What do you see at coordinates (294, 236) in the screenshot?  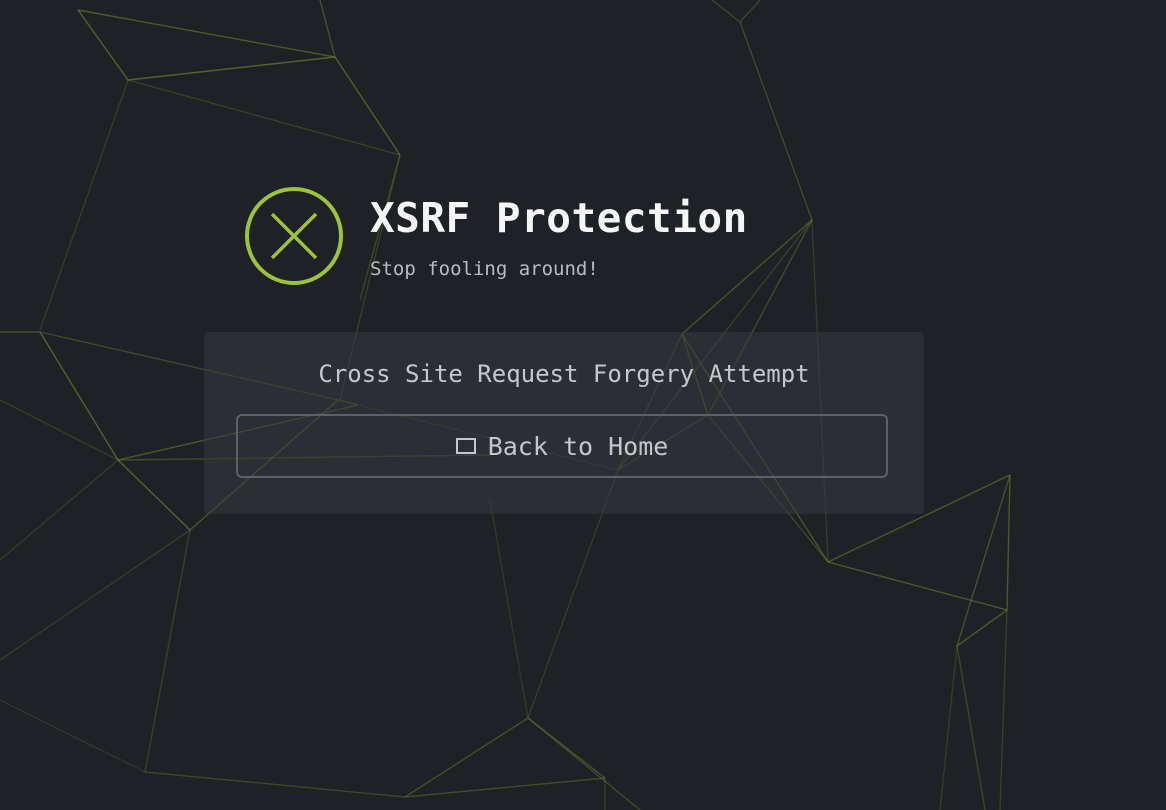 I see `error-x-circle-icon` at bounding box center [294, 236].